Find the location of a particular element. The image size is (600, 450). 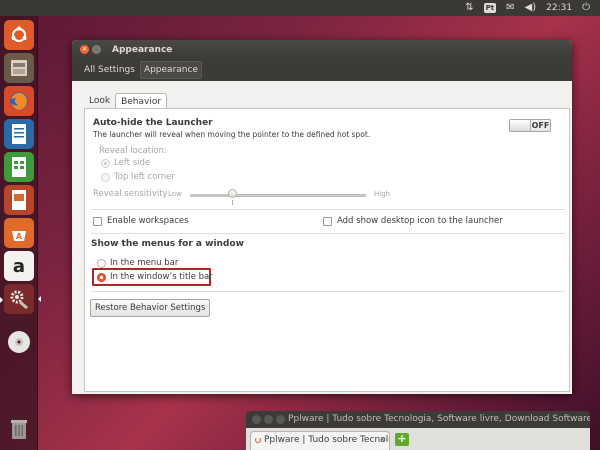

sensitivity-slider-knob is located at coordinates (232, 193).